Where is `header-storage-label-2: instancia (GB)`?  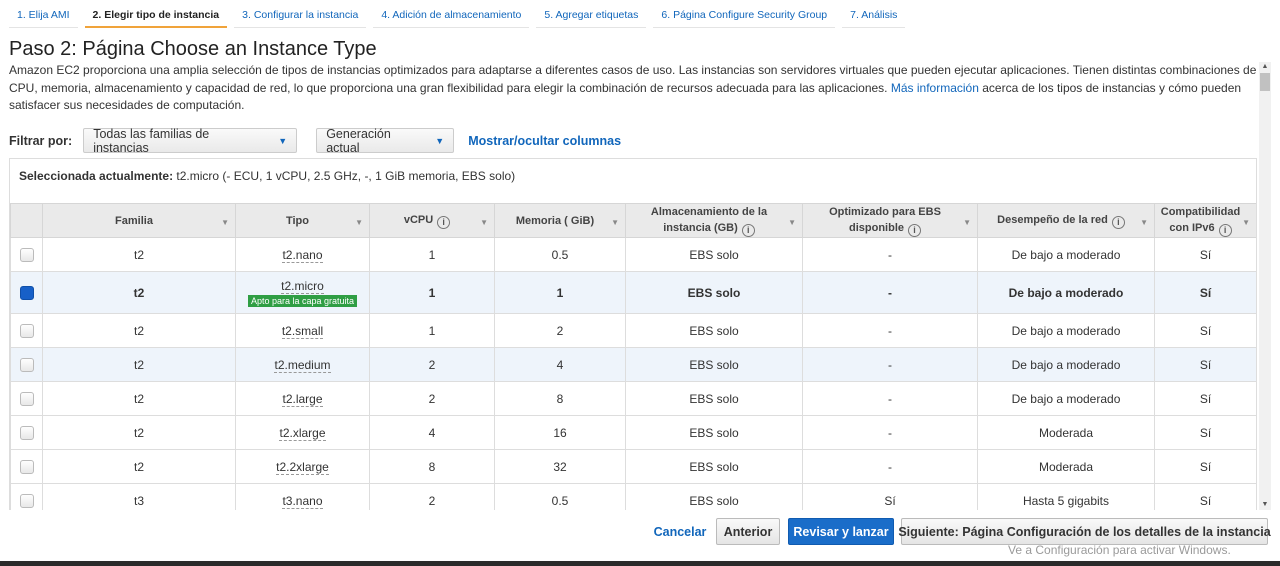 header-storage-label-2: instancia (GB) is located at coordinates (700, 228).